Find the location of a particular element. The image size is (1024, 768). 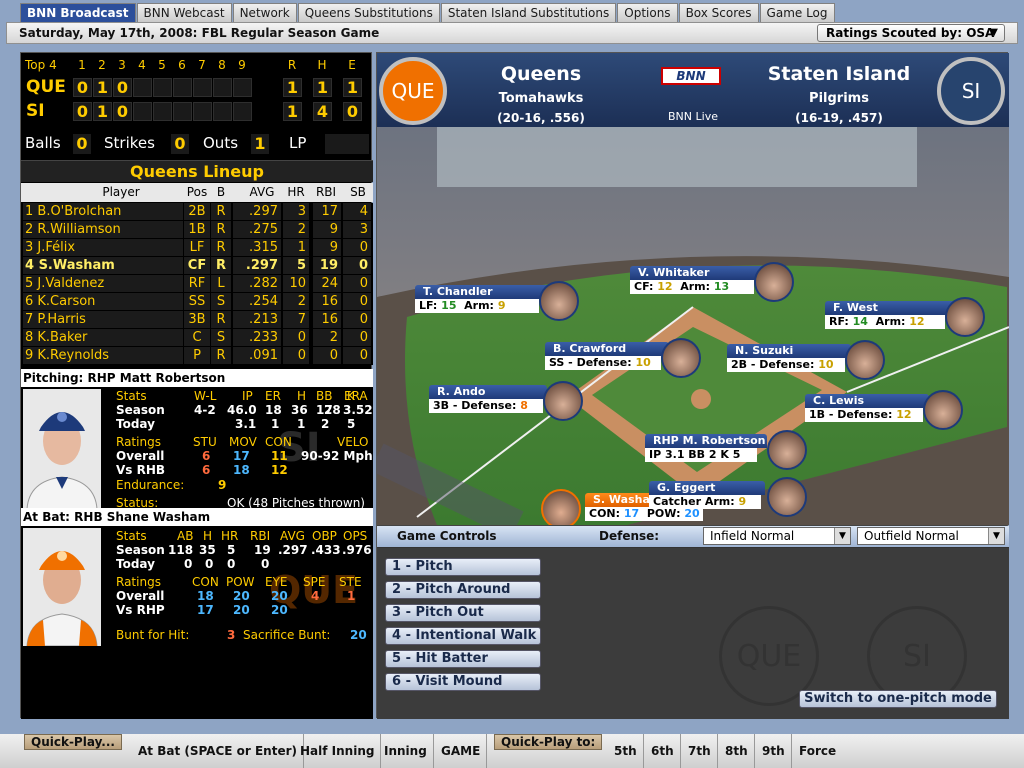

quickplay-to-9th-button: 9th is located at coordinates (774, 751).